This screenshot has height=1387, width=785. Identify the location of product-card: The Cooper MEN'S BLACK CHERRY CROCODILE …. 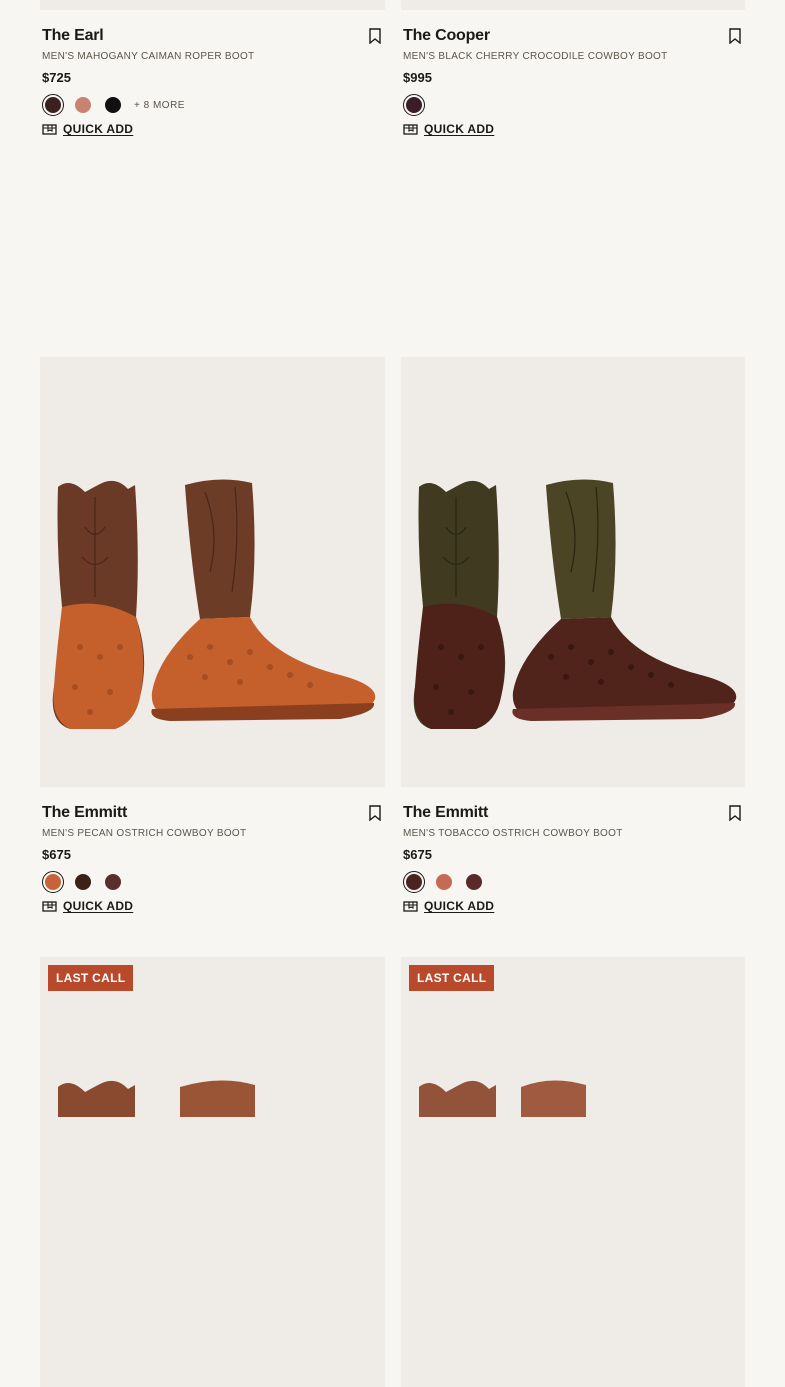
(573, 68).